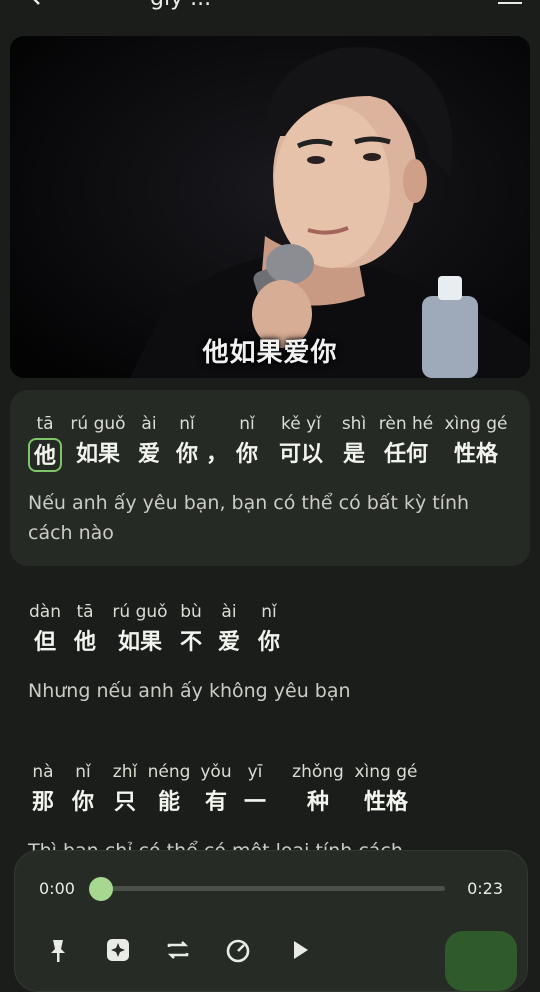  What do you see at coordinates (44, 642) in the screenshot?
I see `hanzi: 但` at bounding box center [44, 642].